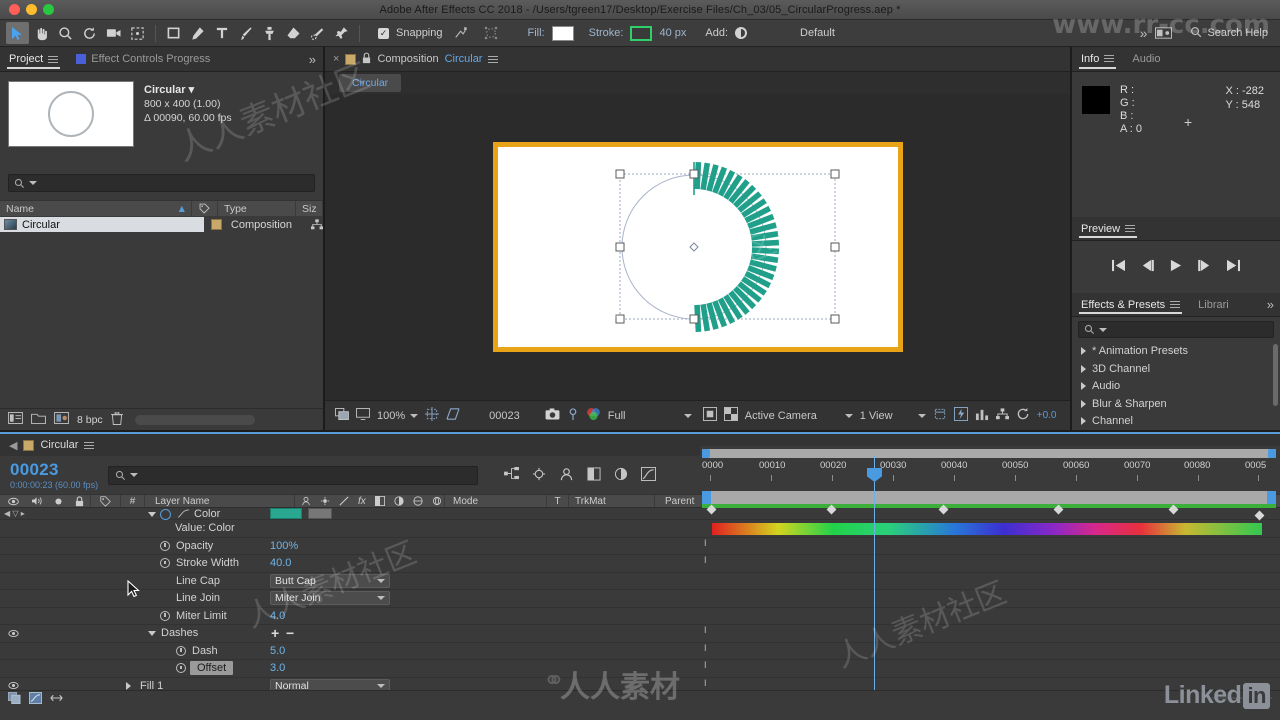 This screenshot has height=720, width=1280. Describe the element at coordinates (363, 415) in the screenshot. I see `monitor-icon` at that location.